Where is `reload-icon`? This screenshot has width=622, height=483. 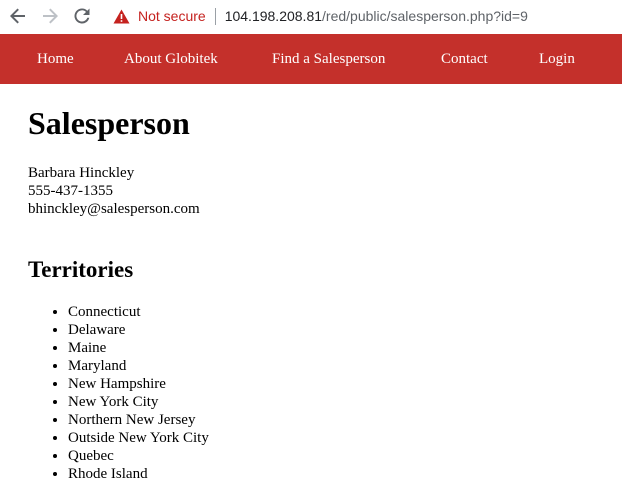 reload-icon is located at coordinates (82, 16).